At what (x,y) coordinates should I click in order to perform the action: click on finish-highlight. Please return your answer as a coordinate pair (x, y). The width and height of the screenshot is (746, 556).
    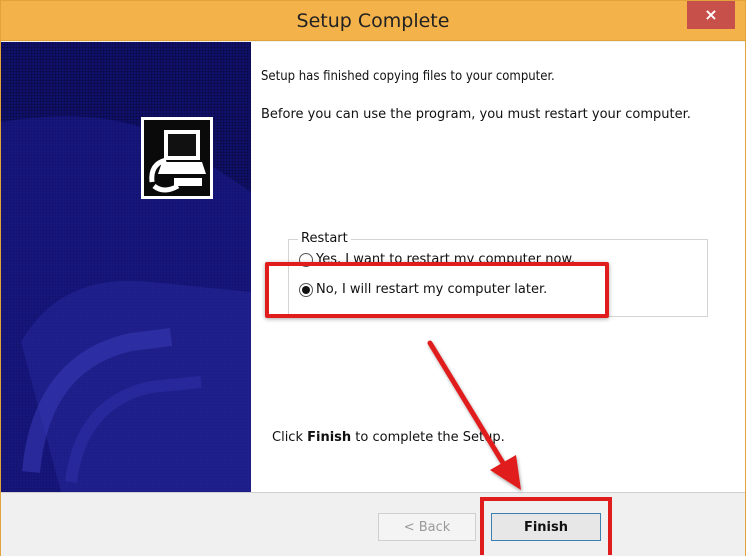
    Looking at the image, I should click on (546, 526).